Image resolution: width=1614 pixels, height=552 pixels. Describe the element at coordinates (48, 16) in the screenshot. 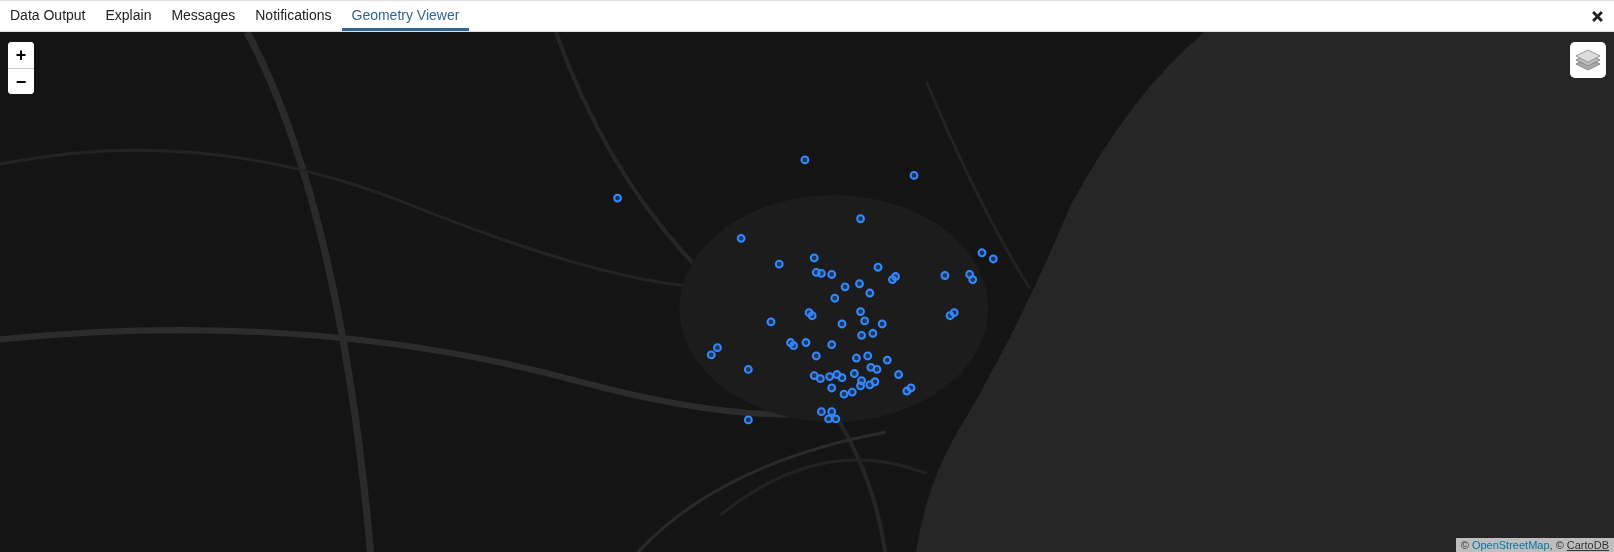

I see `tab: Data Output` at that location.